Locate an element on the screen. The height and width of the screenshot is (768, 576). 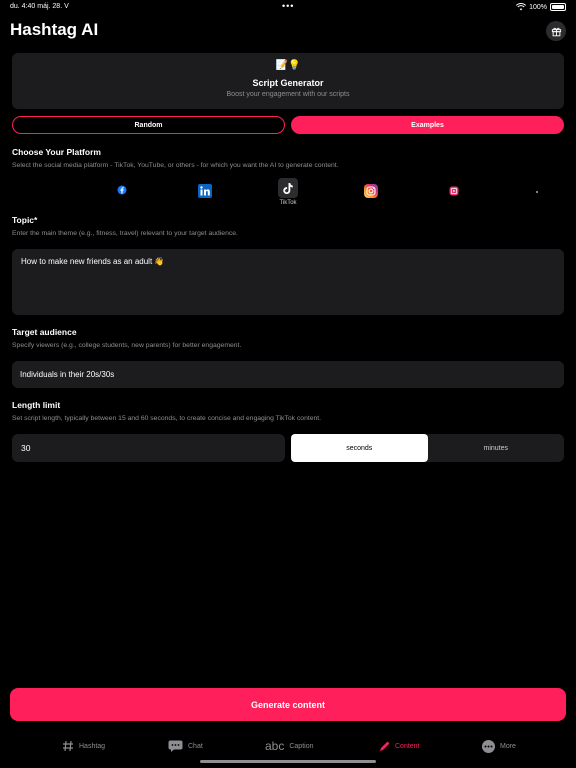
unit-seconds-option: seconds is located at coordinates (359, 448).